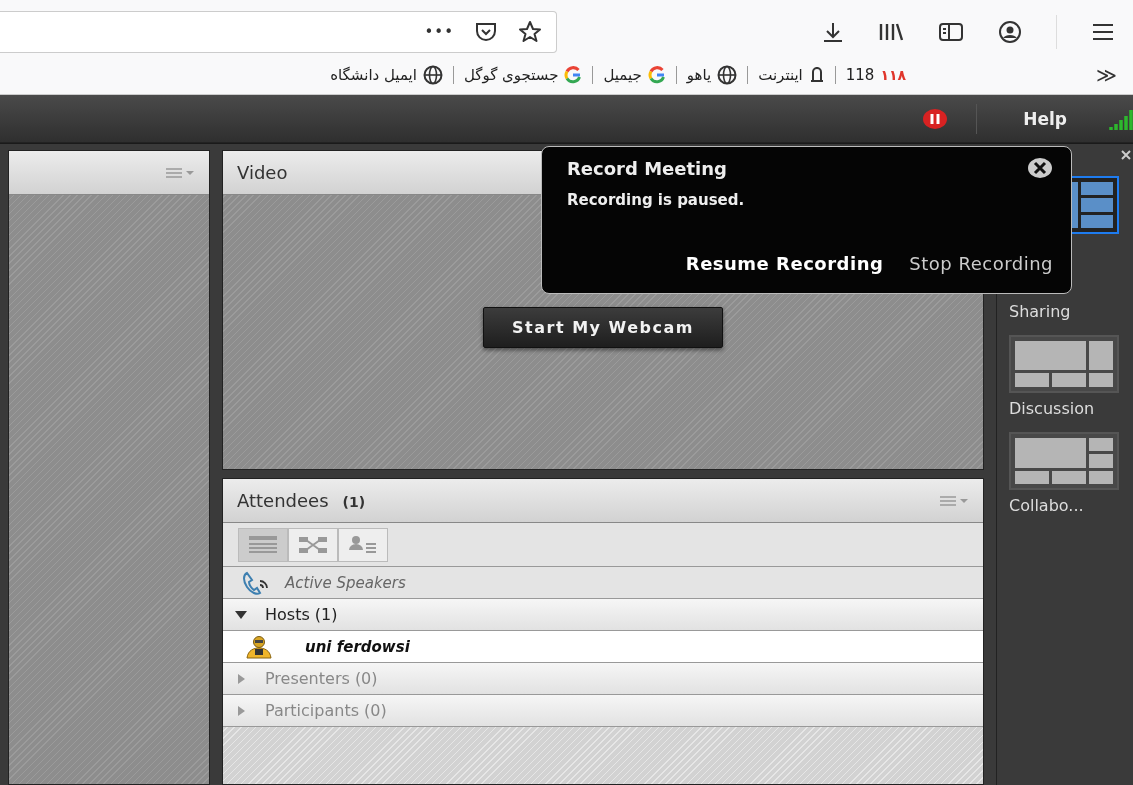 The image size is (1133, 785). I want to click on dialog-title: Record Meeting, so click(647, 168).